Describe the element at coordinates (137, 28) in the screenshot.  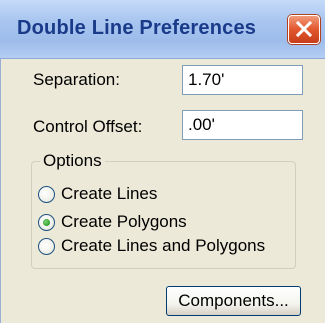
I see `window-title: Double Line Preferences` at that location.